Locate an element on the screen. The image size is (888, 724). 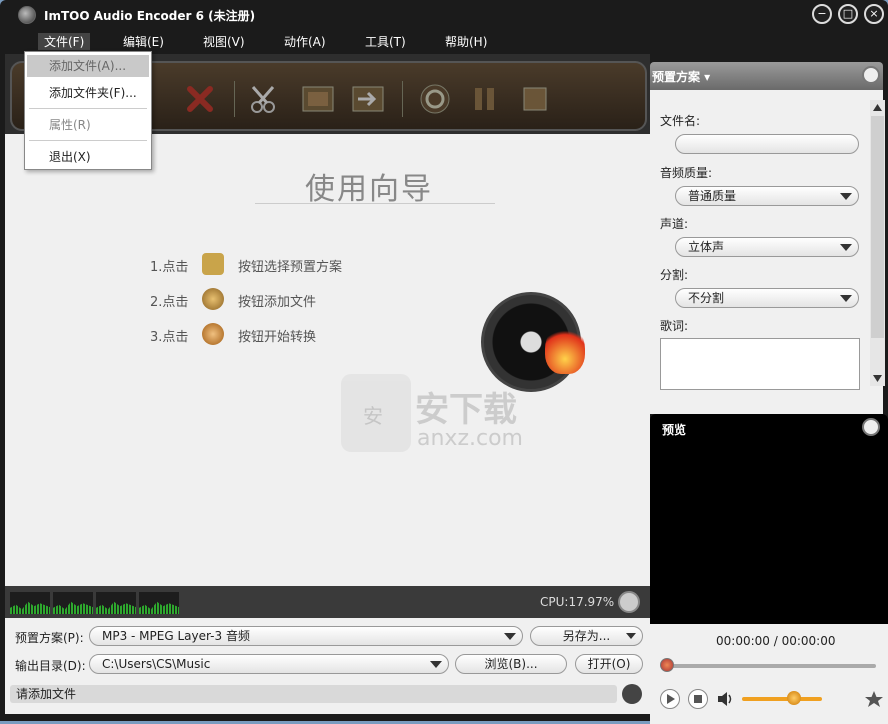
profile-panel-header: 预置方案 ▾ is located at coordinates (766, 76).